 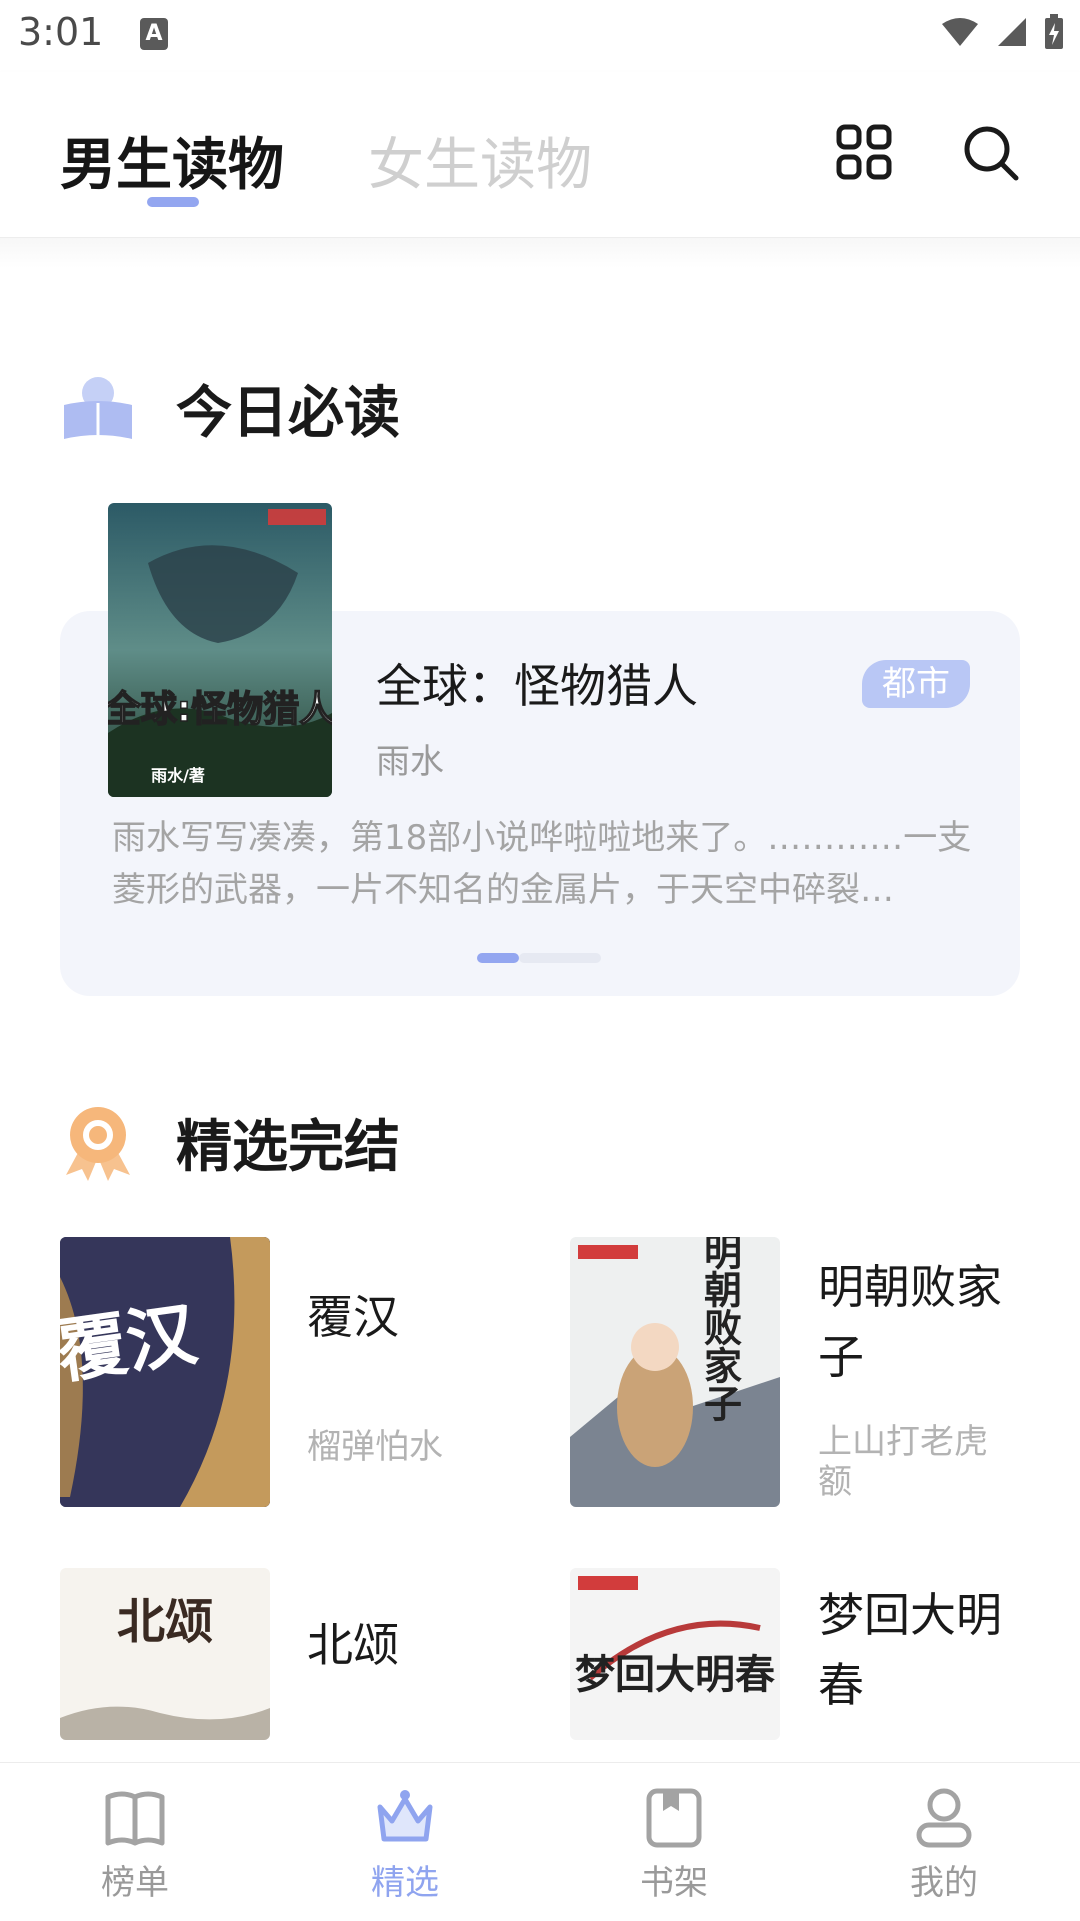 I want to click on nav-item-bookshelf: 书架, so click(x=674, y=1844).